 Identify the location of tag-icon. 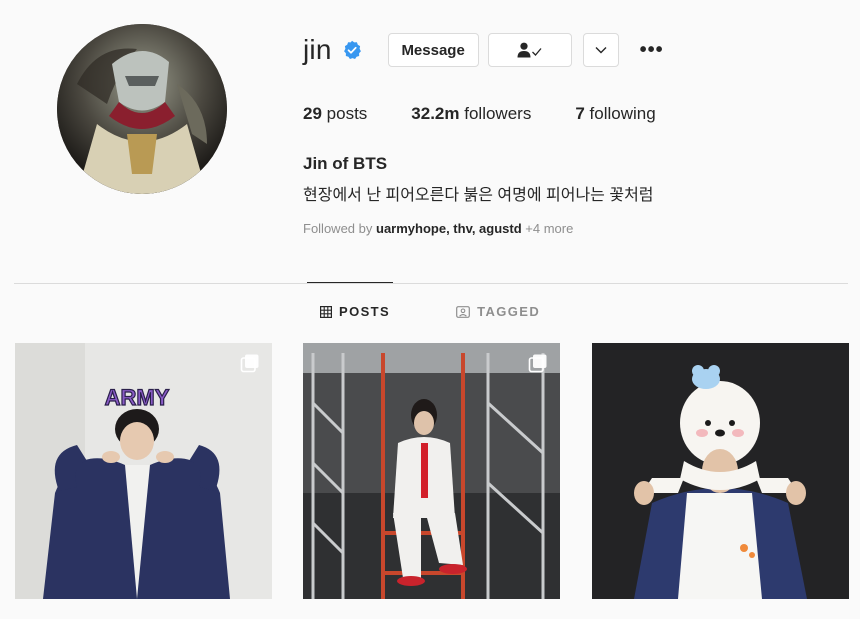
(463, 311).